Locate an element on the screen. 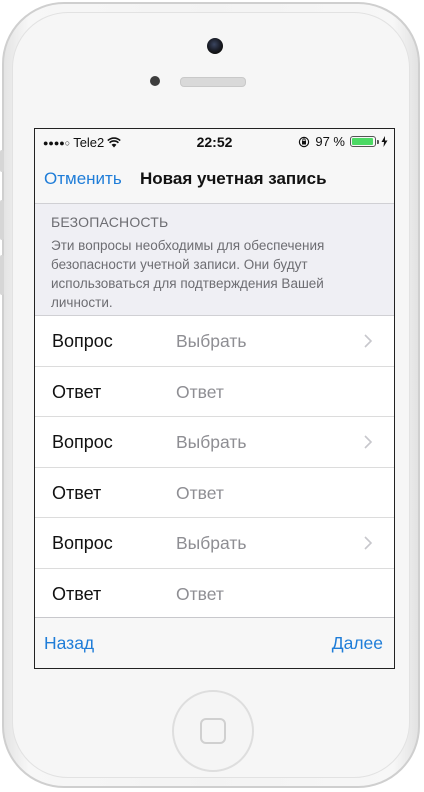 This screenshot has height=792, width=424. mute-switch is located at coordinates (2, 161).